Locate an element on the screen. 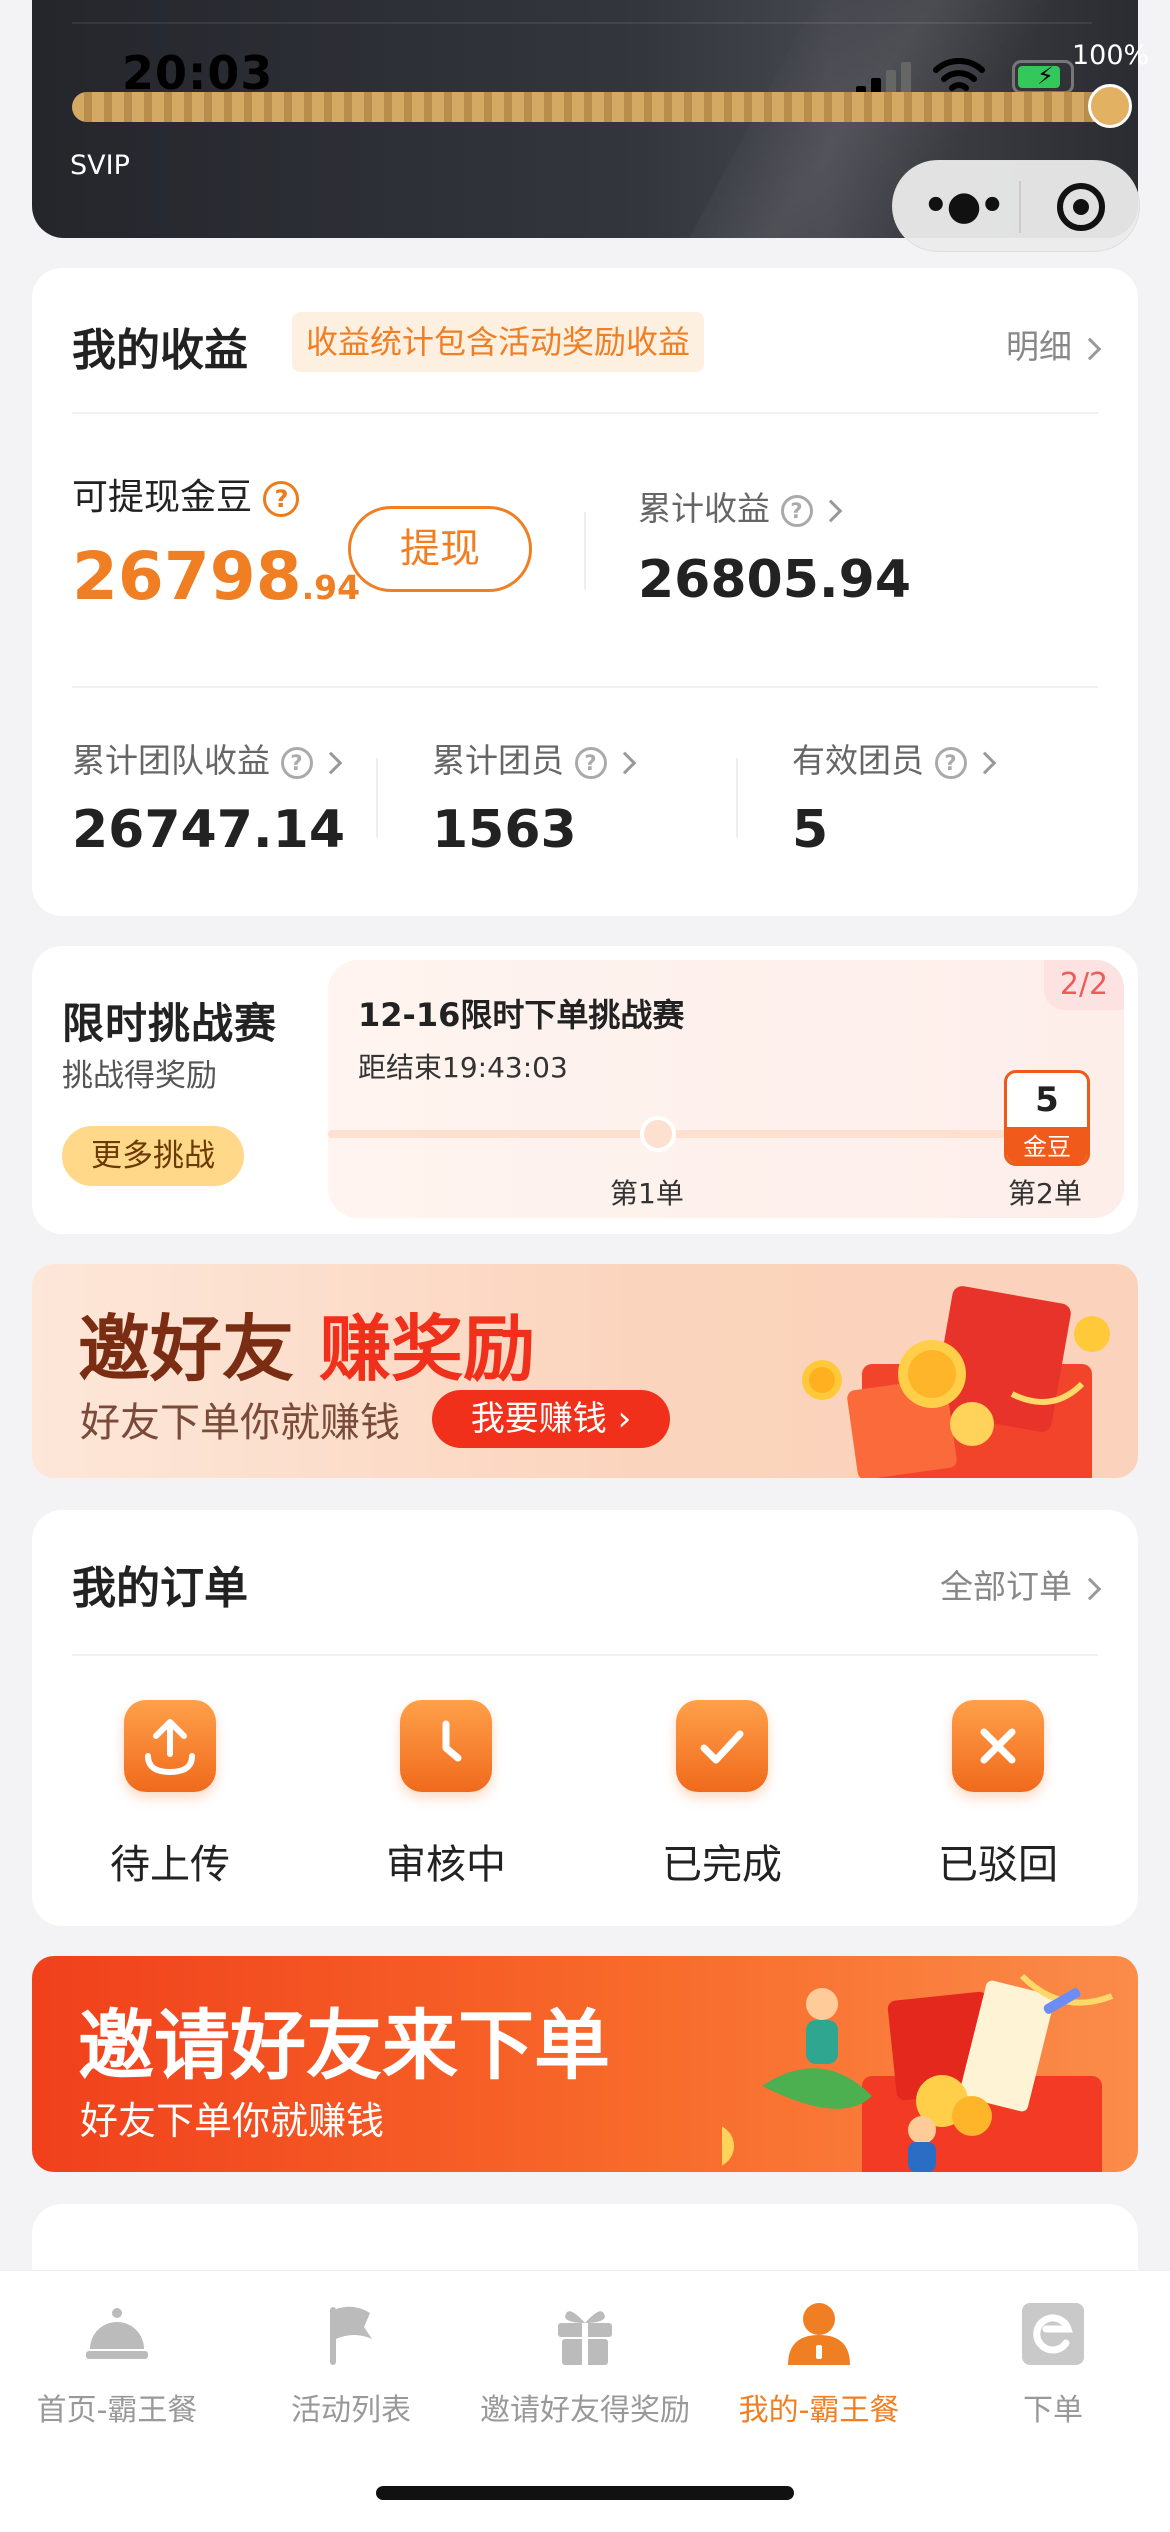 This screenshot has height=2532, width=1170. challenge-subtitle: 挑战得奖励 is located at coordinates (139, 1076).